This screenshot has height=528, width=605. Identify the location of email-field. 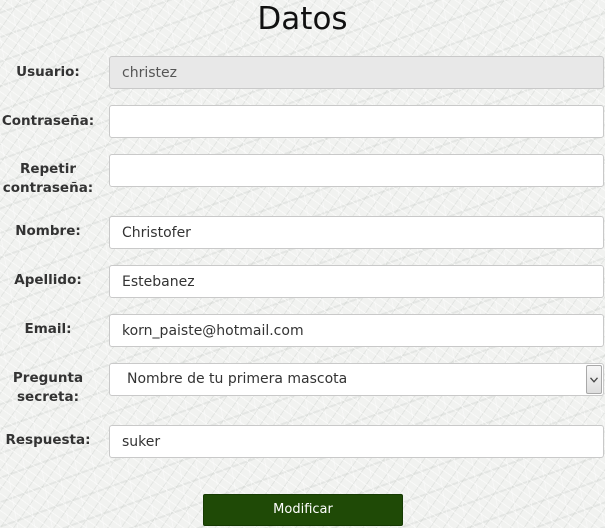
(356, 330).